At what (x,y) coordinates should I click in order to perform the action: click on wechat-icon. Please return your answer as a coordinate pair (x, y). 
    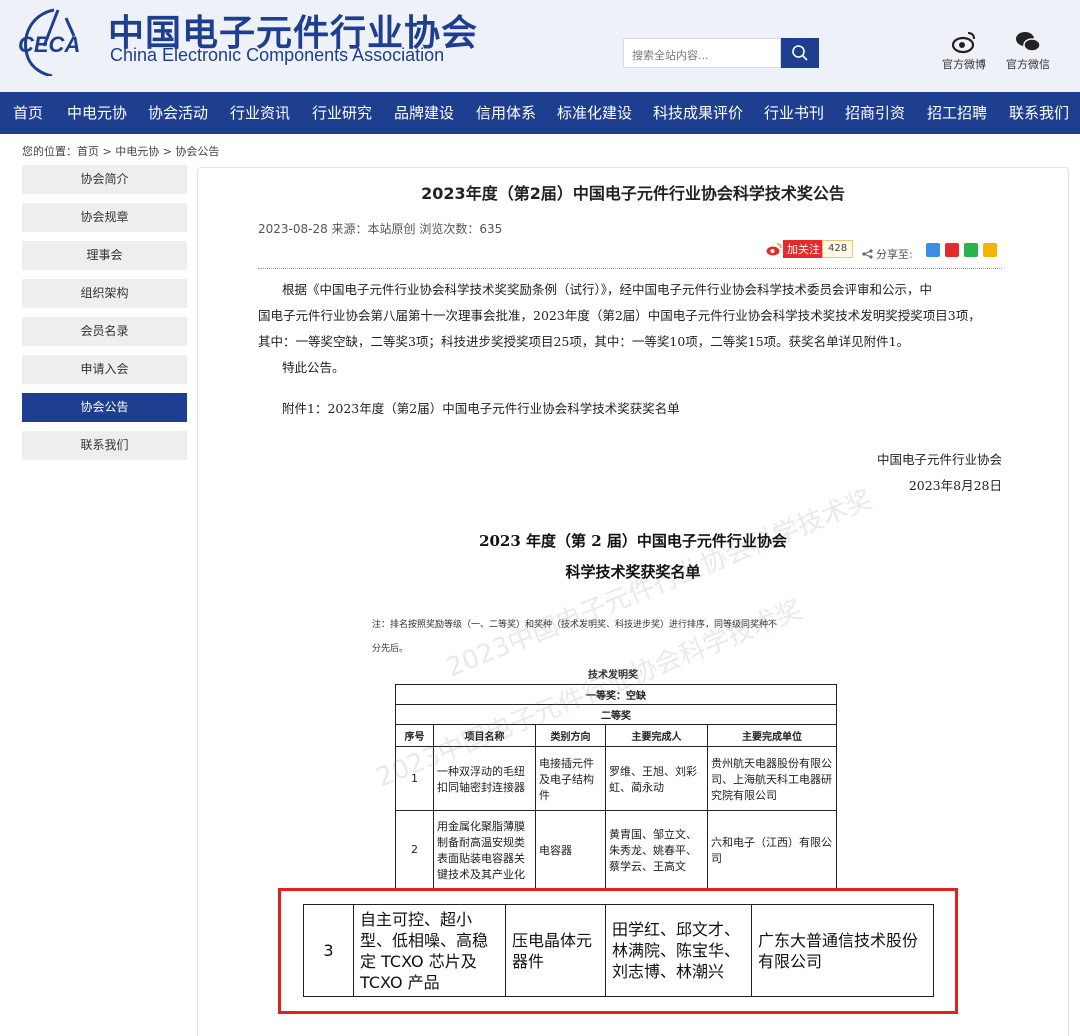
    Looking at the image, I should click on (1028, 42).